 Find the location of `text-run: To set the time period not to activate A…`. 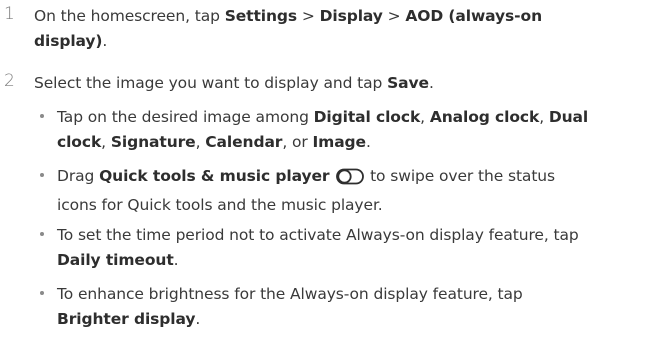

text-run: To set the time period not to activate A… is located at coordinates (318, 235).